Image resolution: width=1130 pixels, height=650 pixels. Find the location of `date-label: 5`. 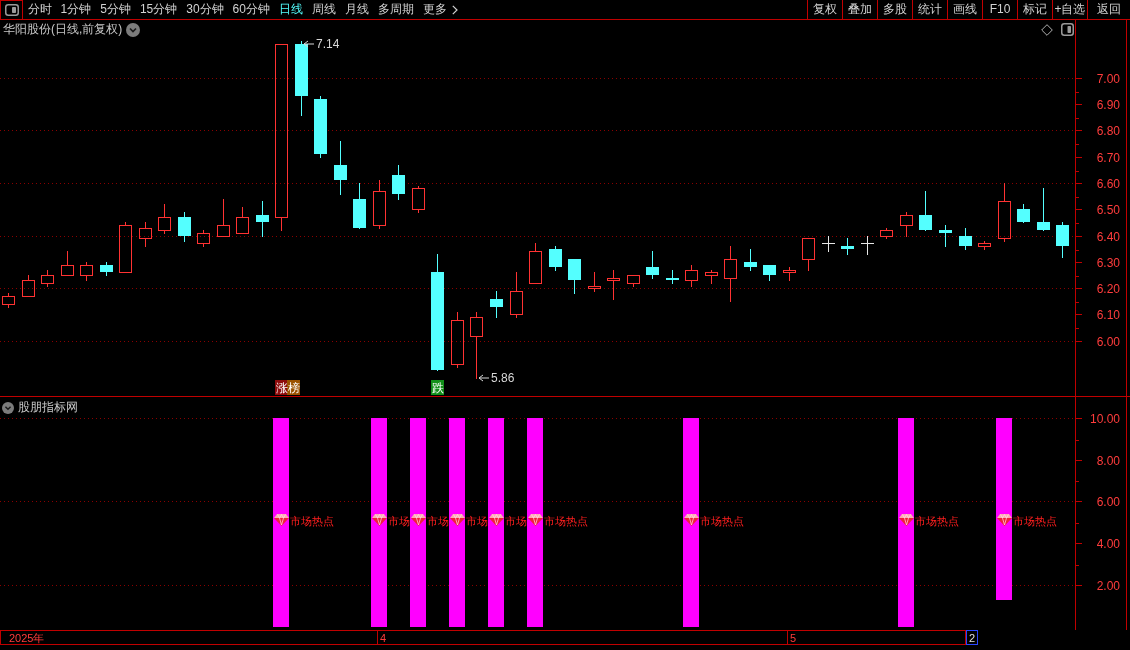

date-label: 5 is located at coordinates (793, 638).